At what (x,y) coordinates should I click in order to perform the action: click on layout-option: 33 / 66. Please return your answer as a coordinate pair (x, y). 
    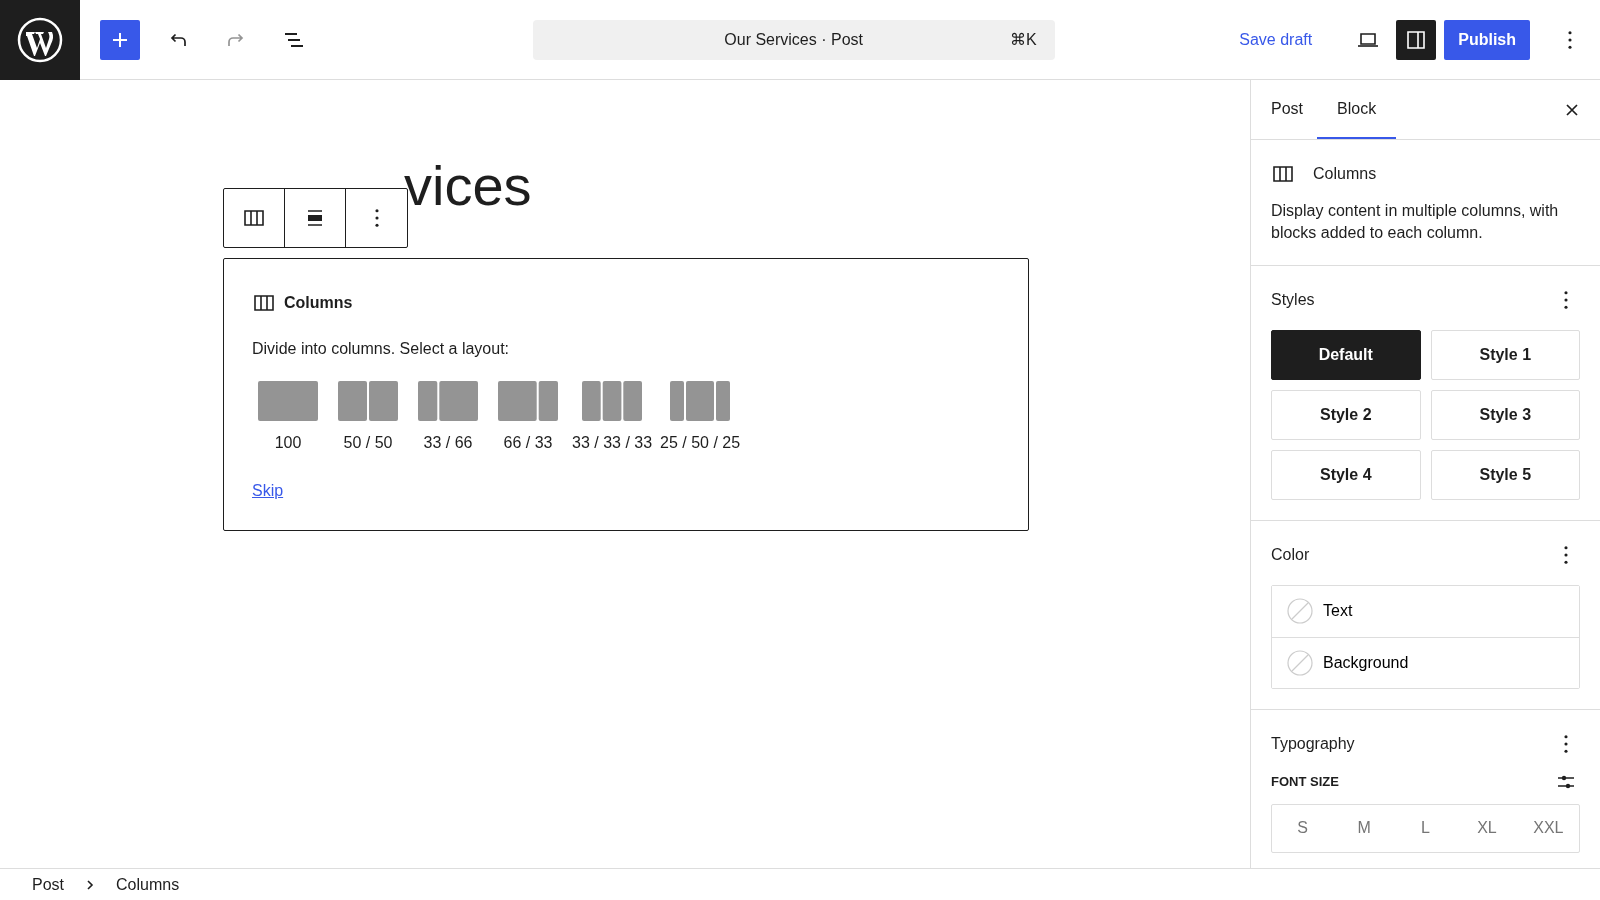
    Looking at the image, I should click on (448, 418).